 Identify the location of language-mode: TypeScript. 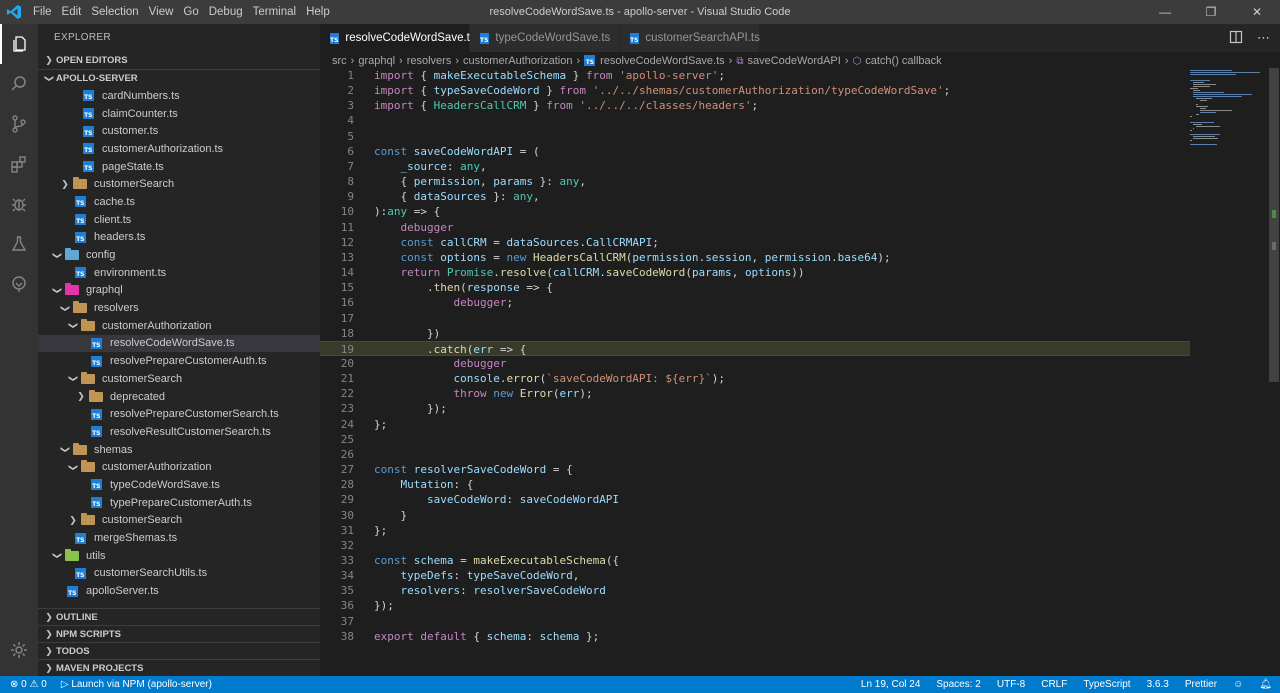
(1106, 684).